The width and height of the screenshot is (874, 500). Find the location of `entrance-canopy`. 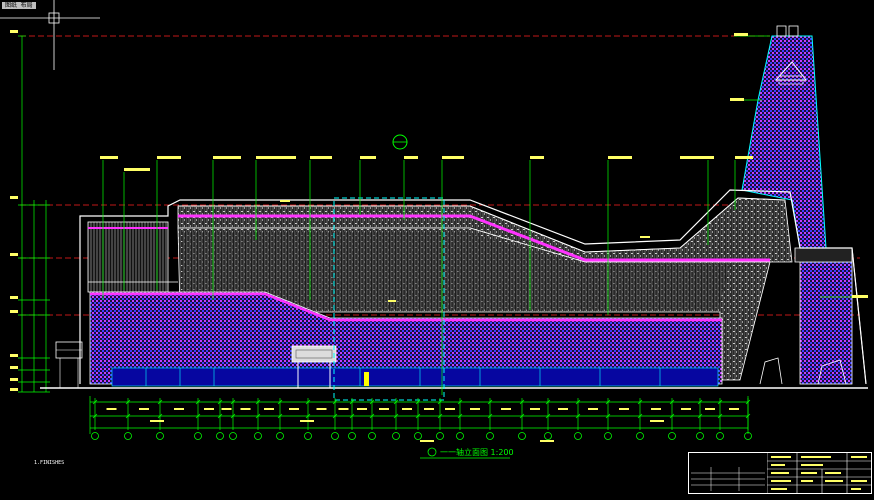

entrance-canopy is located at coordinates (314, 354).